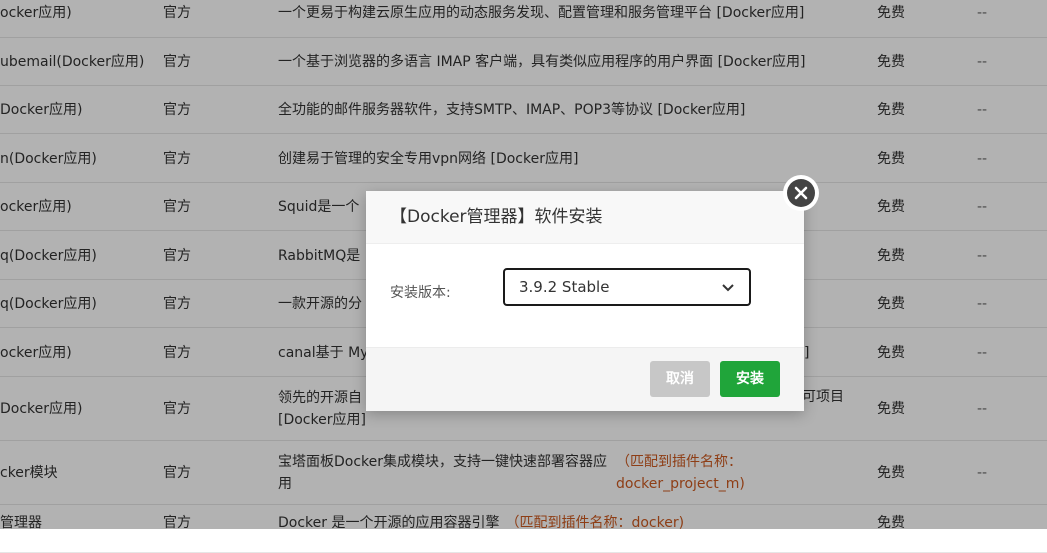  I want to click on cancel-button: 取消, so click(680, 379).